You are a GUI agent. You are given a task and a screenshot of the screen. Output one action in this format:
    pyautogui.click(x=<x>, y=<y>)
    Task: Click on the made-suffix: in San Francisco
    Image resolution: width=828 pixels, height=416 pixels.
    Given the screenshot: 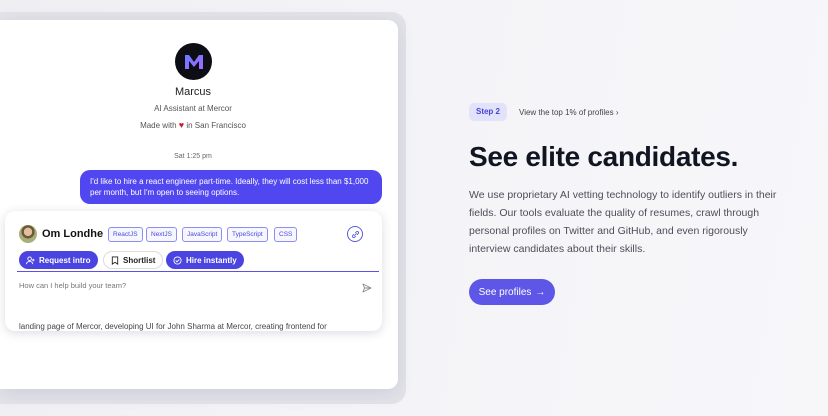 What is the action you would take?
    pyautogui.click(x=216, y=125)
    